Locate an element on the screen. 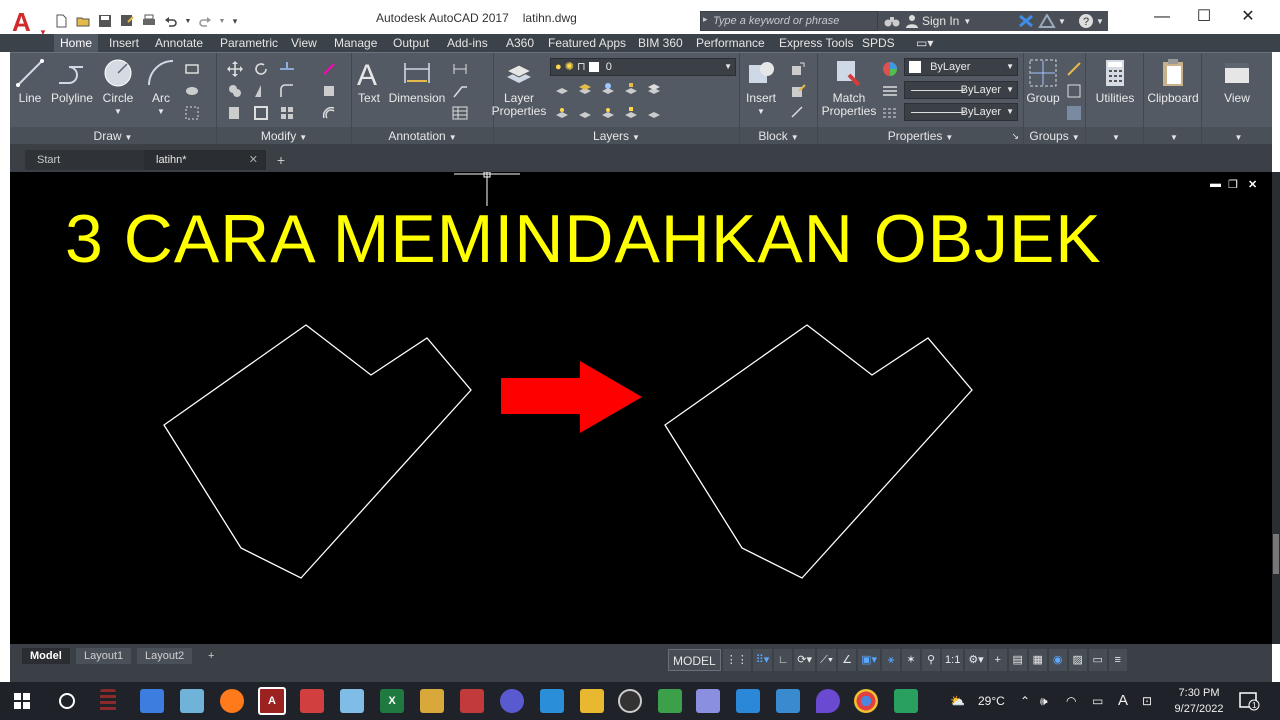 The width and height of the screenshot is (1280, 720). original-polygon is located at coordinates (317, 451).